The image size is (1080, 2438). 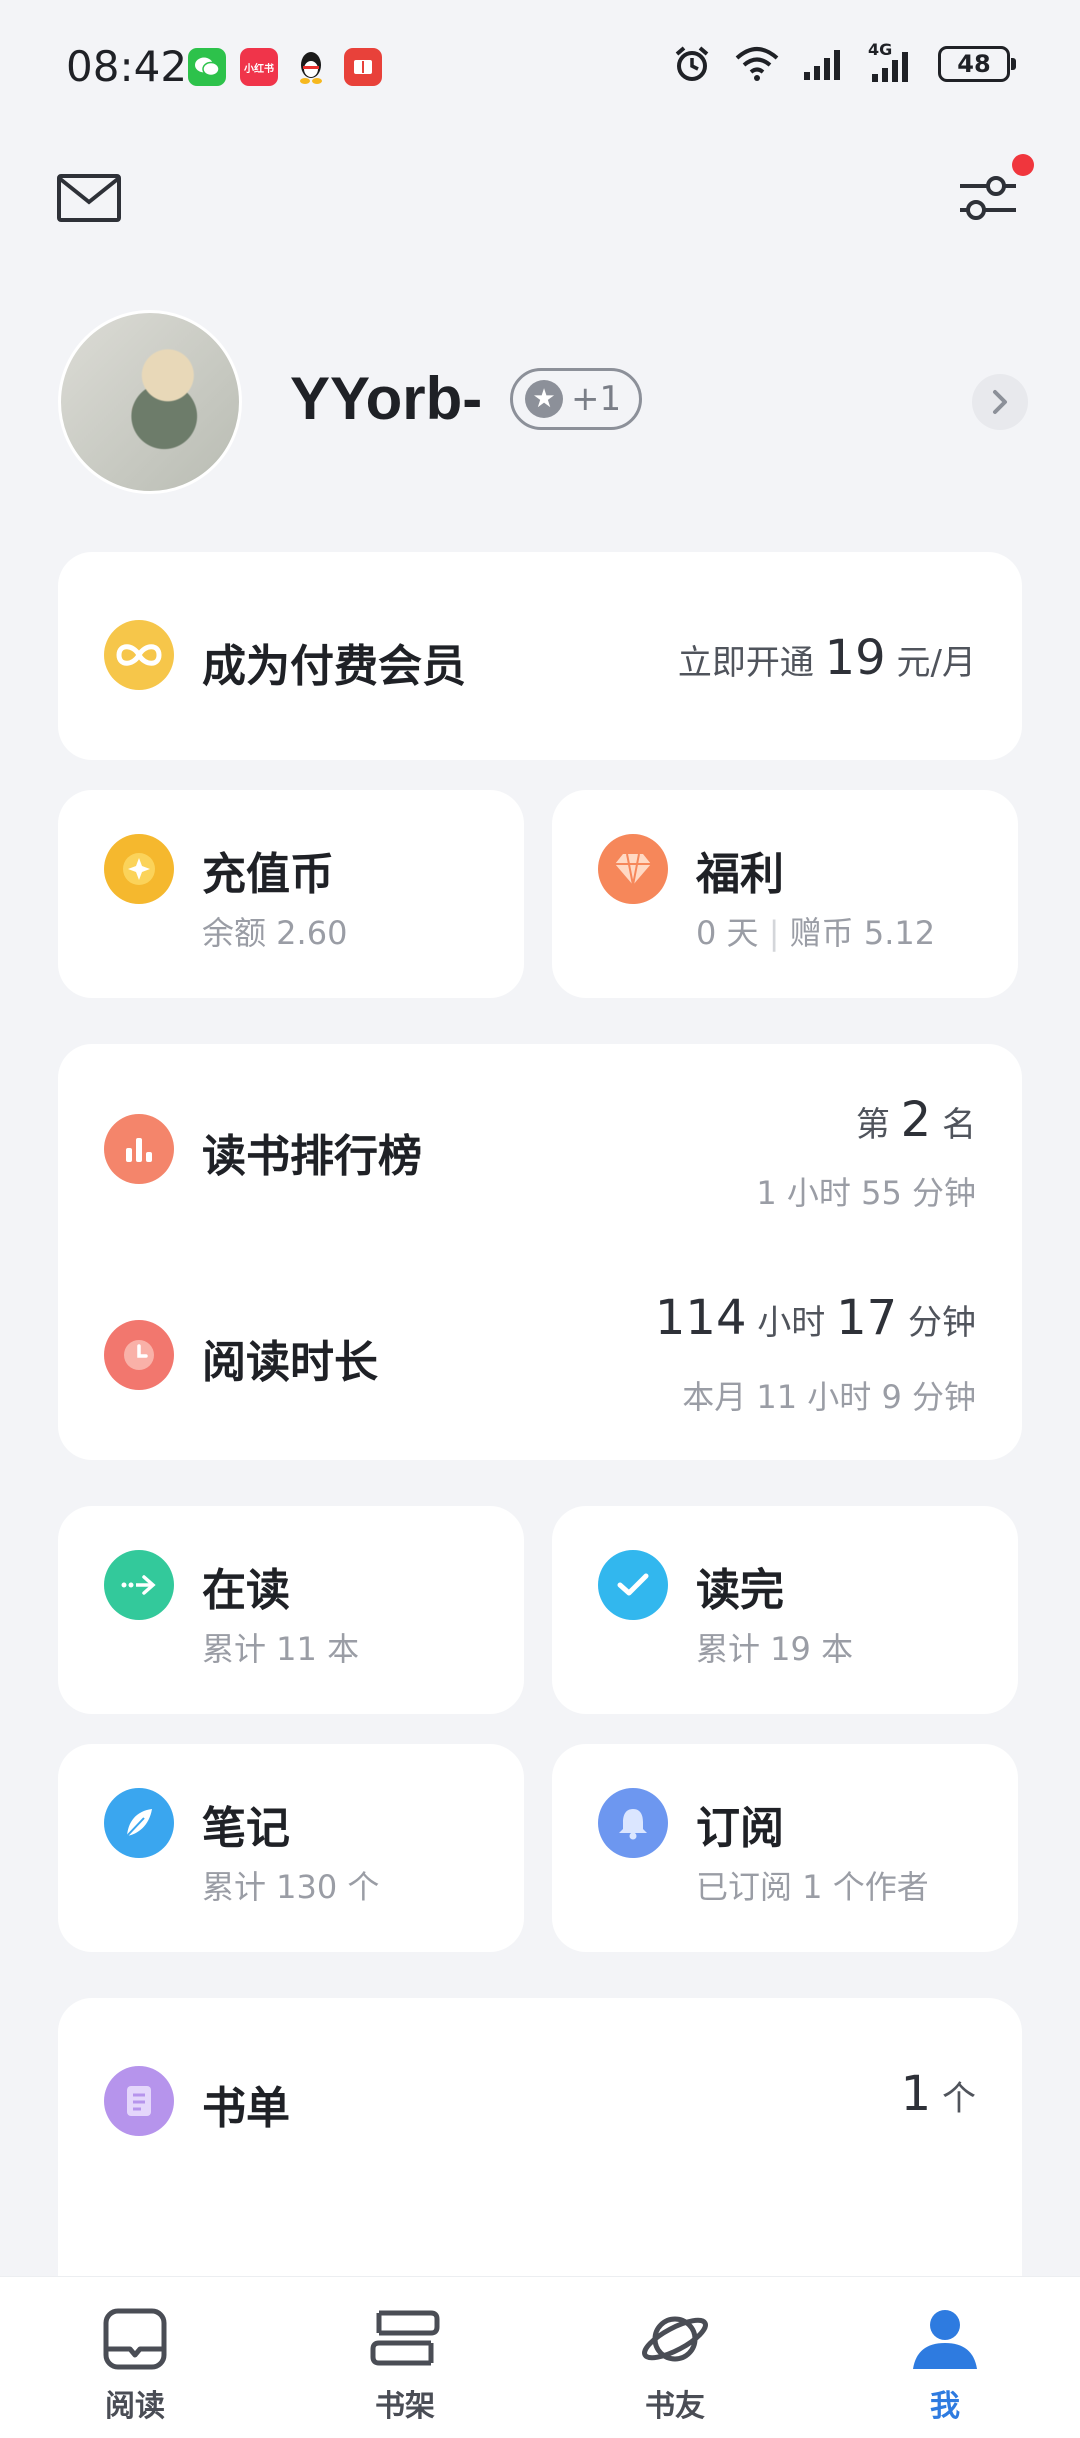 I want to click on avatar, so click(x=150, y=402).